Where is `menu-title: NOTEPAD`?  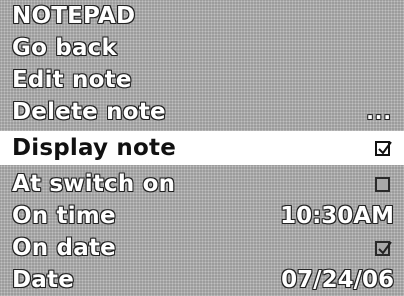
menu-title: NOTEPAD is located at coordinates (74, 16).